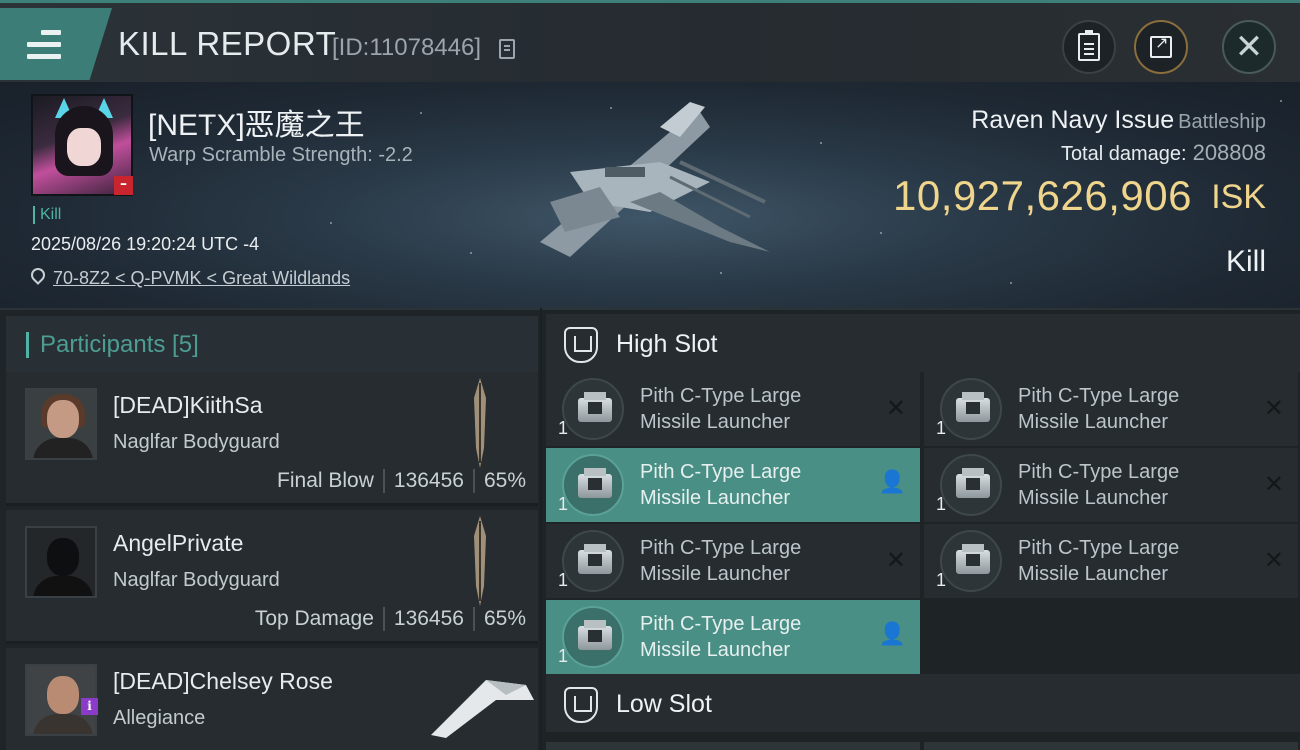  What do you see at coordinates (89, 706) in the screenshot?
I see `info-badge: i` at bounding box center [89, 706].